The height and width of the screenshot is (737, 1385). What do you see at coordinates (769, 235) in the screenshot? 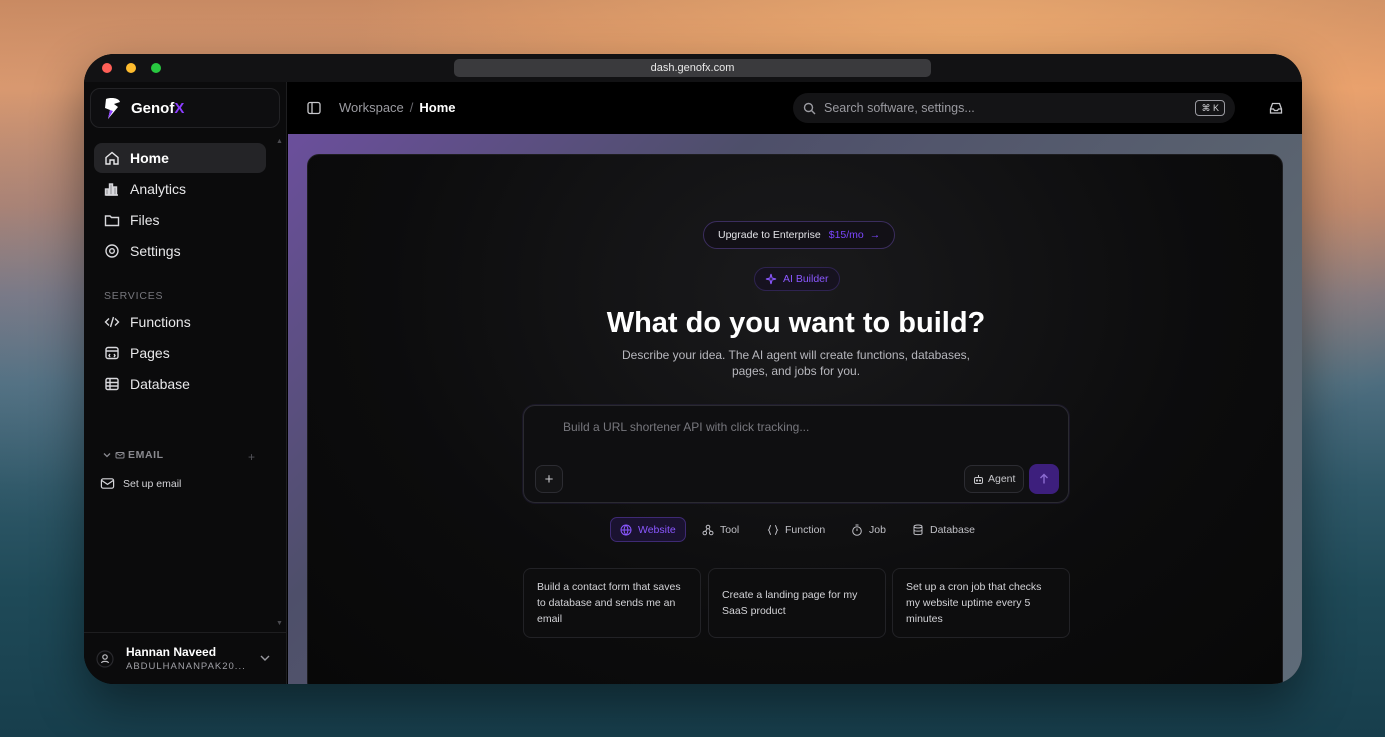
I see `upgrade-label: Upgrade to Enterprise` at bounding box center [769, 235].